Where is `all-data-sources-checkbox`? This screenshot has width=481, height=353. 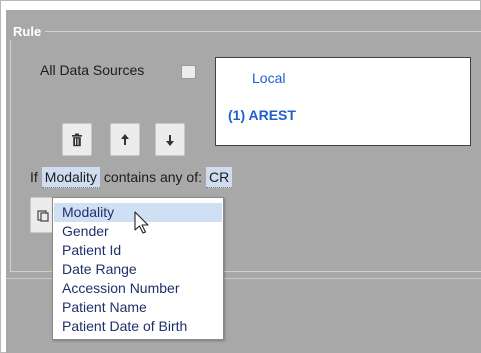 all-data-sources-checkbox is located at coordinates (188, 72).